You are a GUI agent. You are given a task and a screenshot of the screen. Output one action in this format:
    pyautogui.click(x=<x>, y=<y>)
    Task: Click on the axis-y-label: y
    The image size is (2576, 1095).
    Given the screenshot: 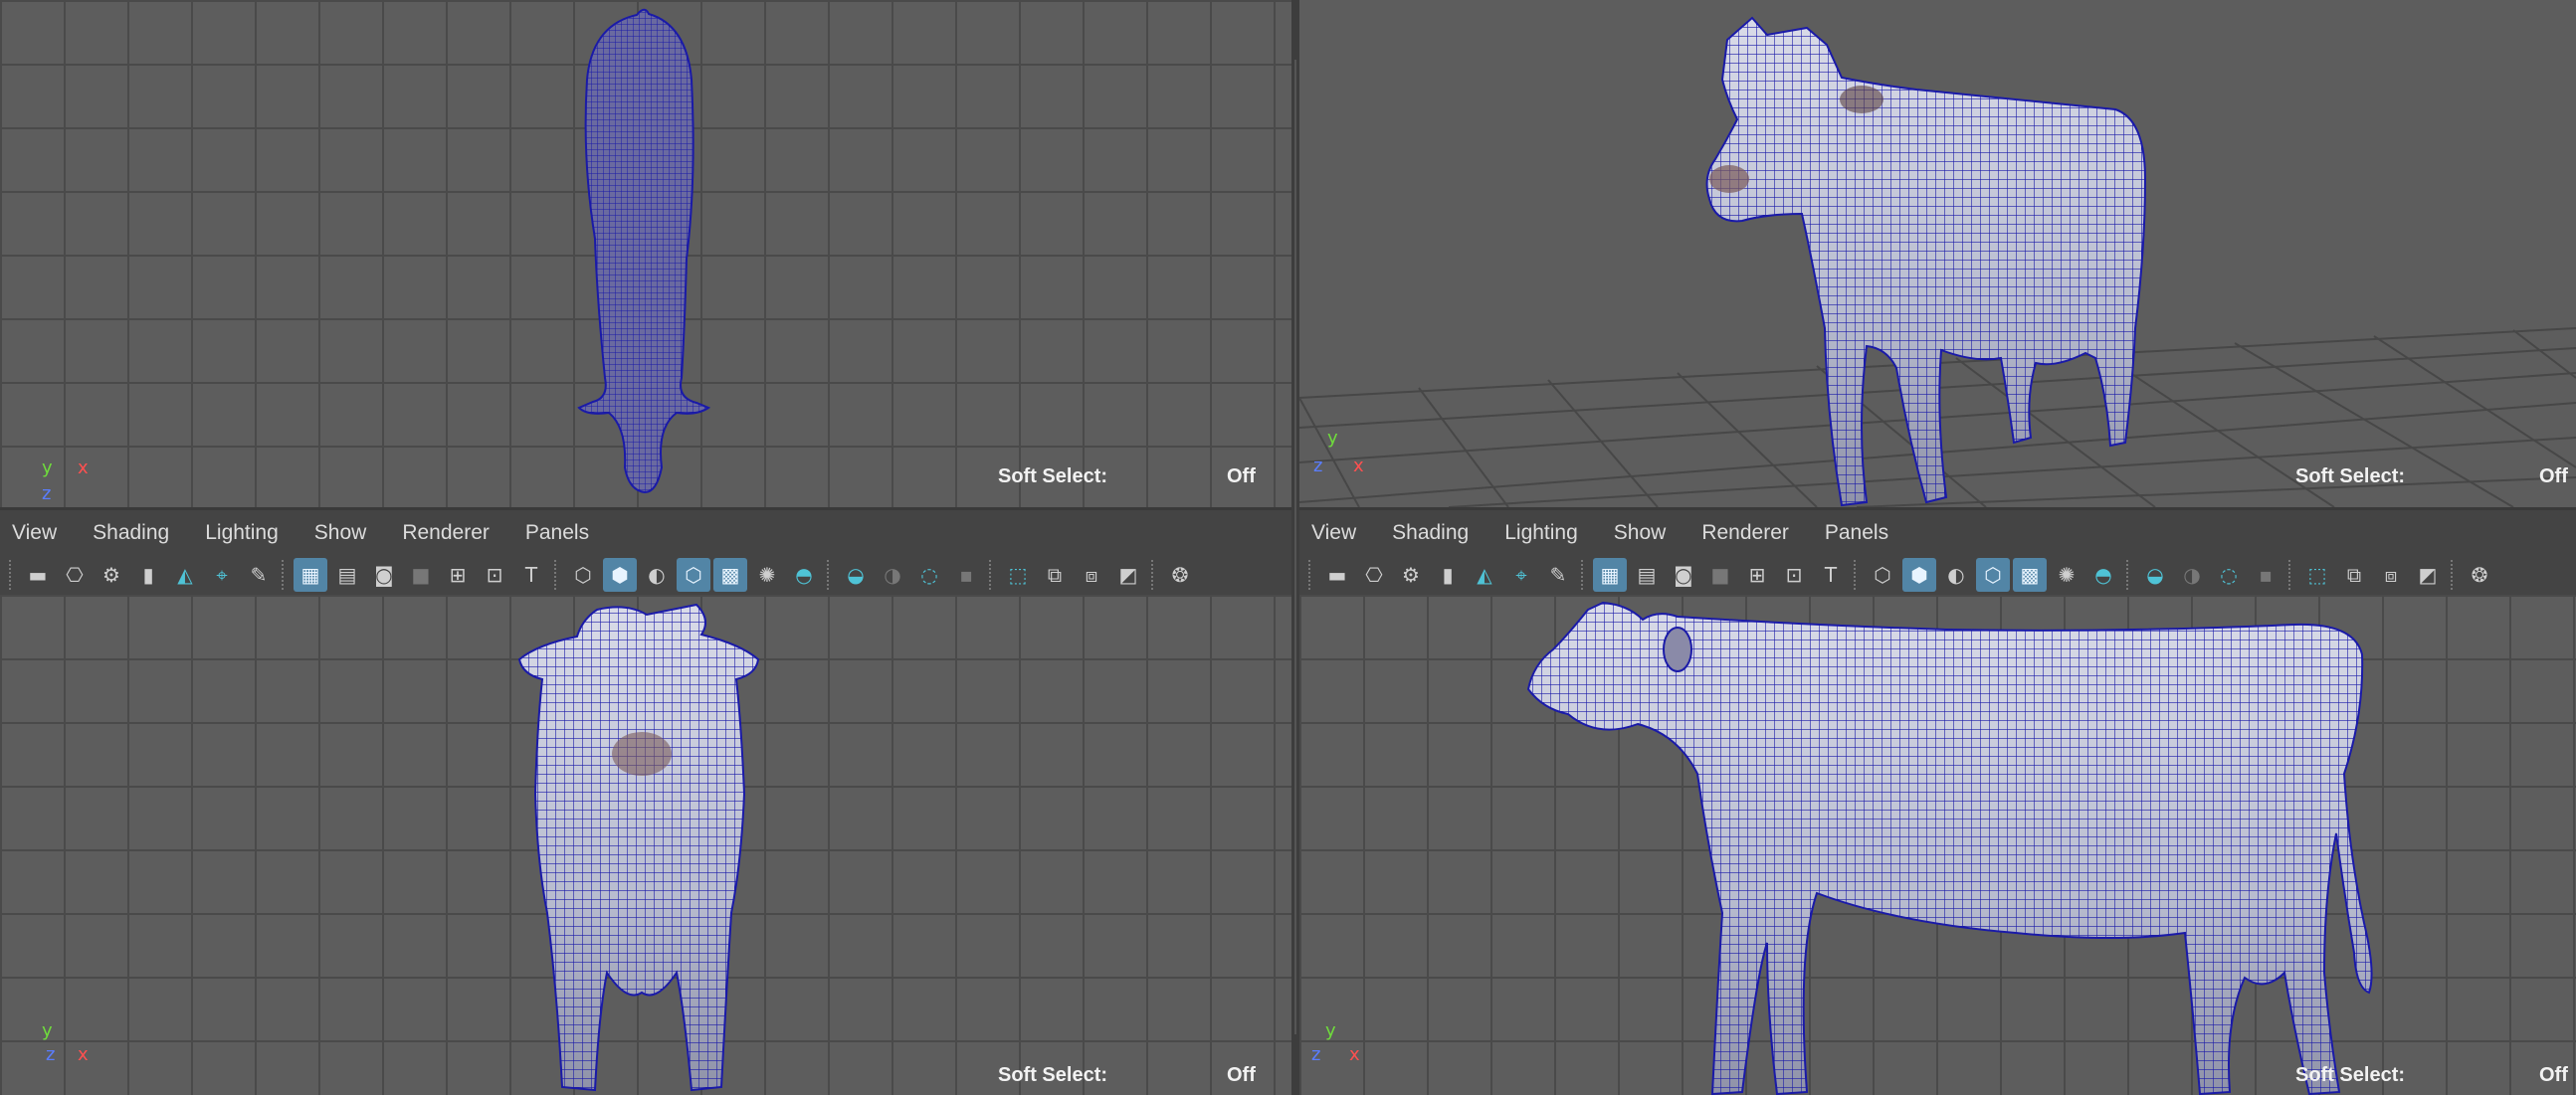 What is the action you would take?
    pyautogui.click(x=47, y=1030)
    